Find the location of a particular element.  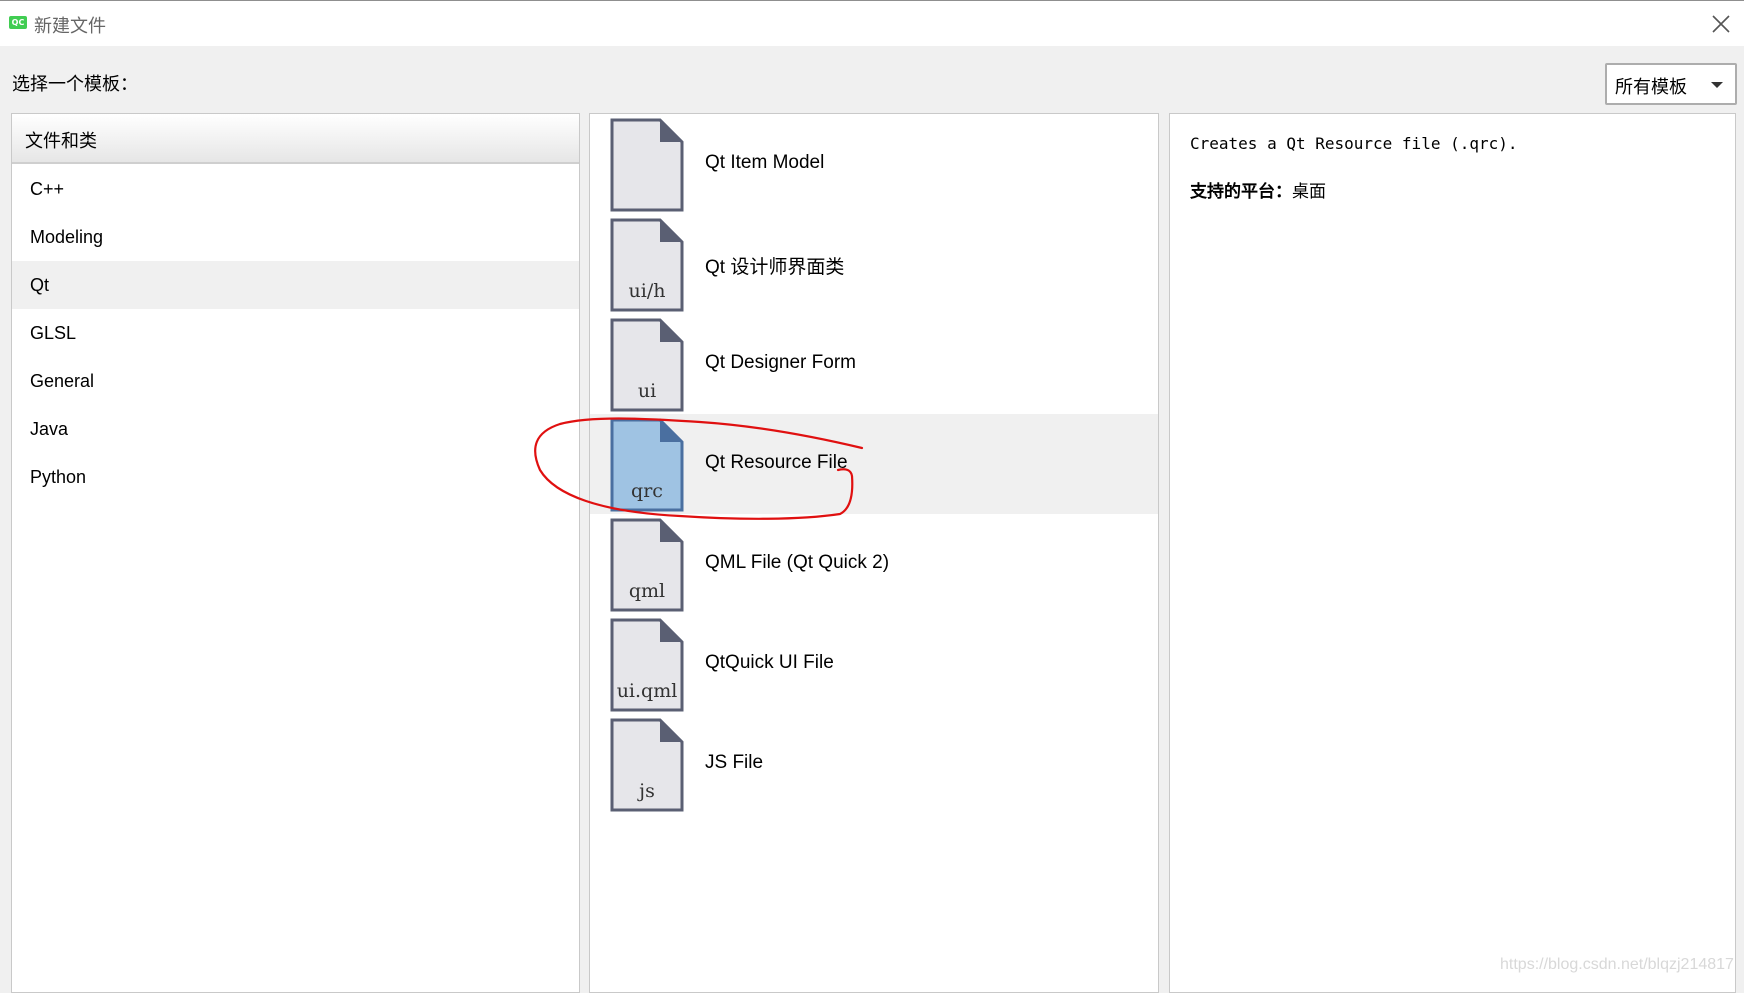

template-filter-dropdown: 所有模板 is located at coordinates (1671, 84).